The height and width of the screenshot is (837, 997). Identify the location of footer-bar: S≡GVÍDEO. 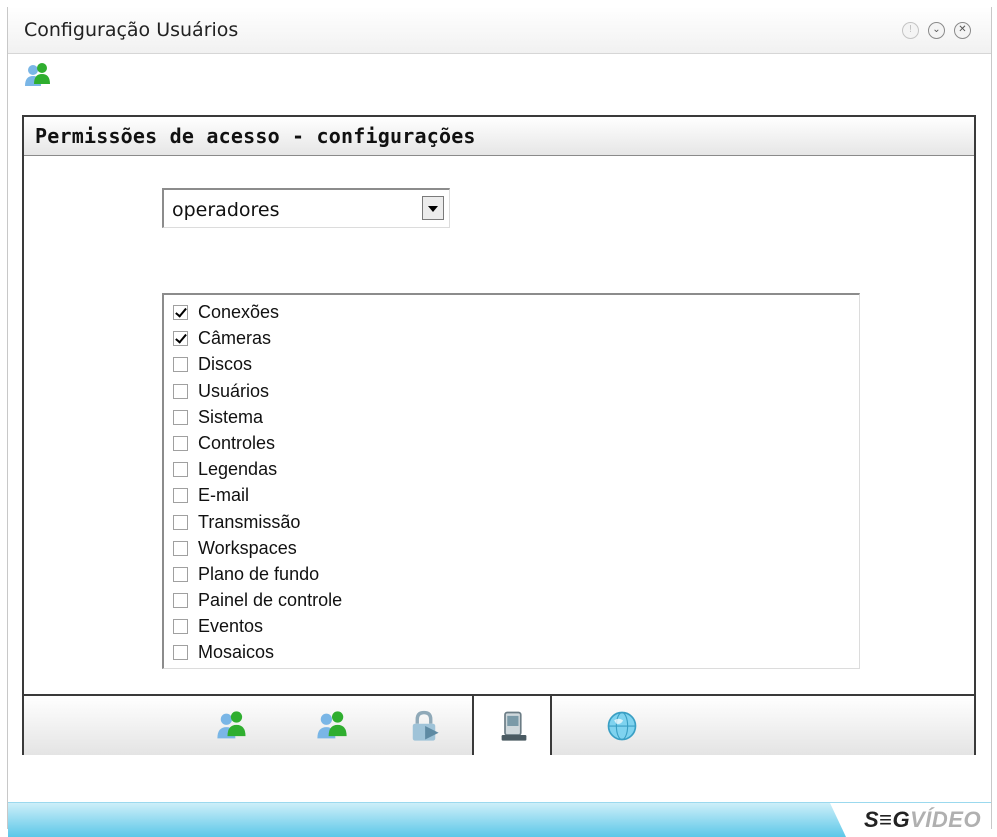
(499, 819).